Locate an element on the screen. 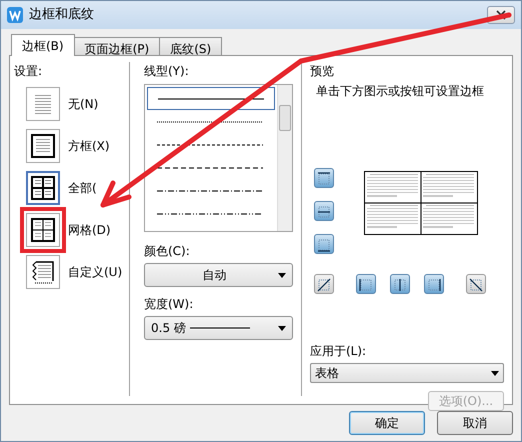 Image resolution: width=522 pixels, height=442 pixels. line-style-label: 线型(Y): is located at coordinates (167, 71).